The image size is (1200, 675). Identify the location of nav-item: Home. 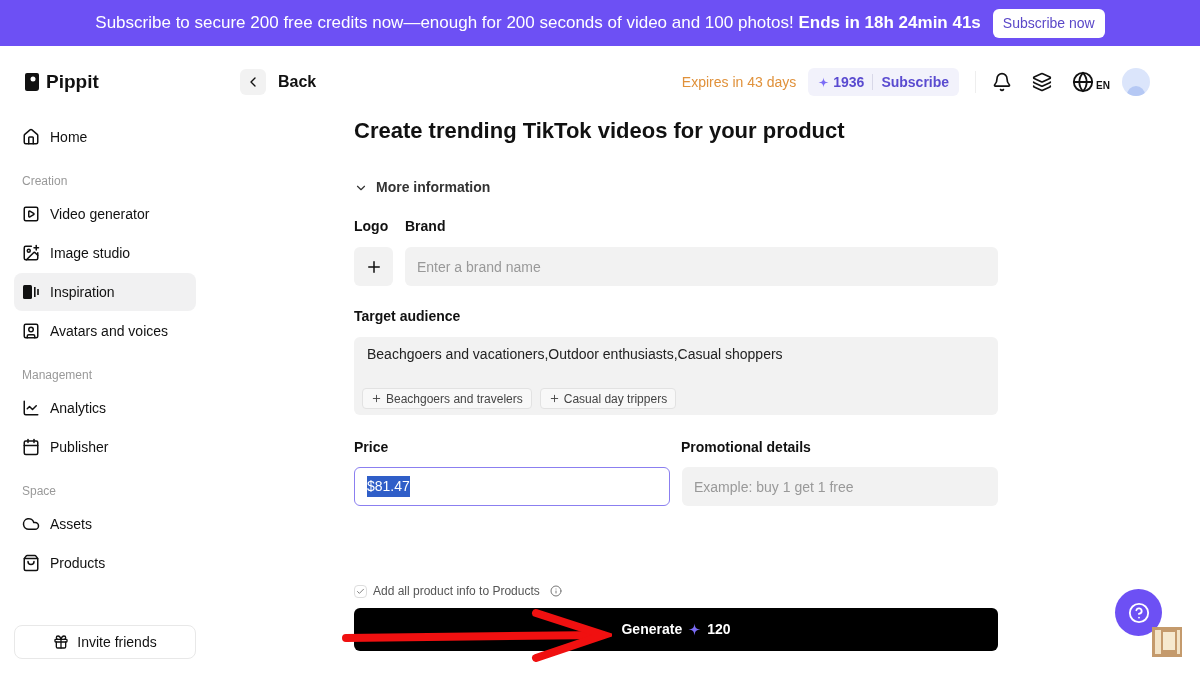
(105, 137).